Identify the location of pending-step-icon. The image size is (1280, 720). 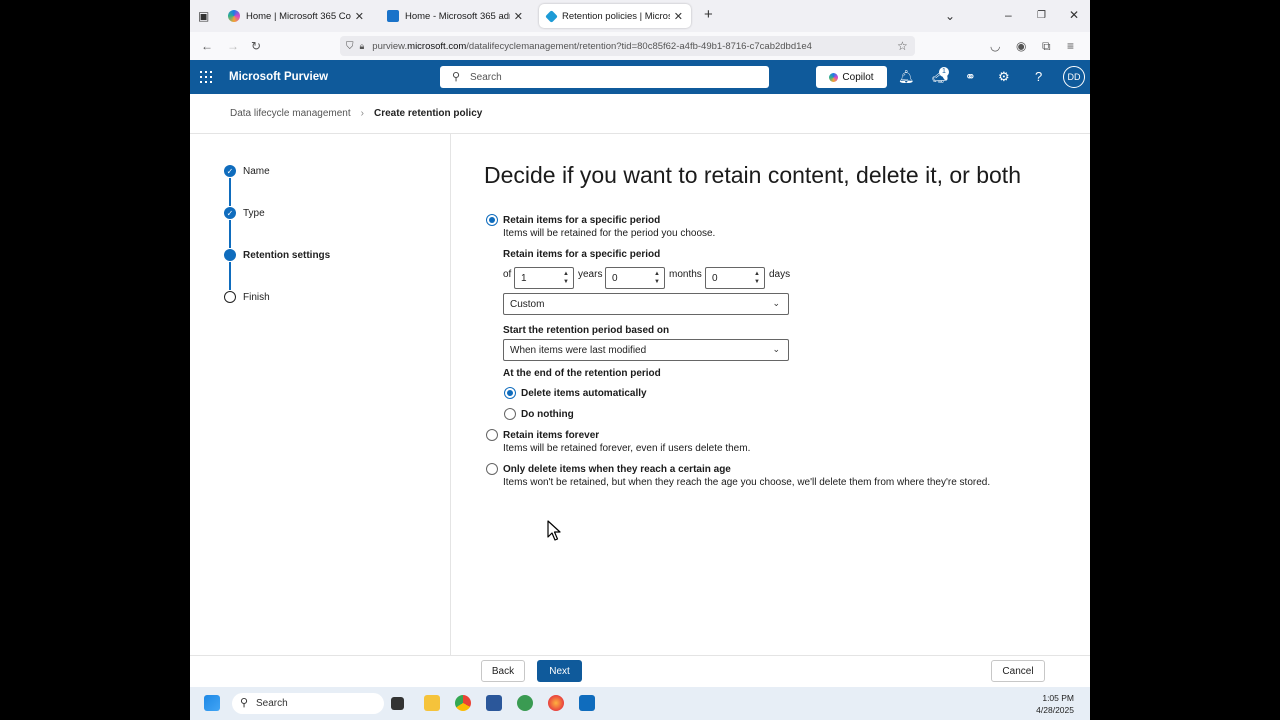
(230, 297).